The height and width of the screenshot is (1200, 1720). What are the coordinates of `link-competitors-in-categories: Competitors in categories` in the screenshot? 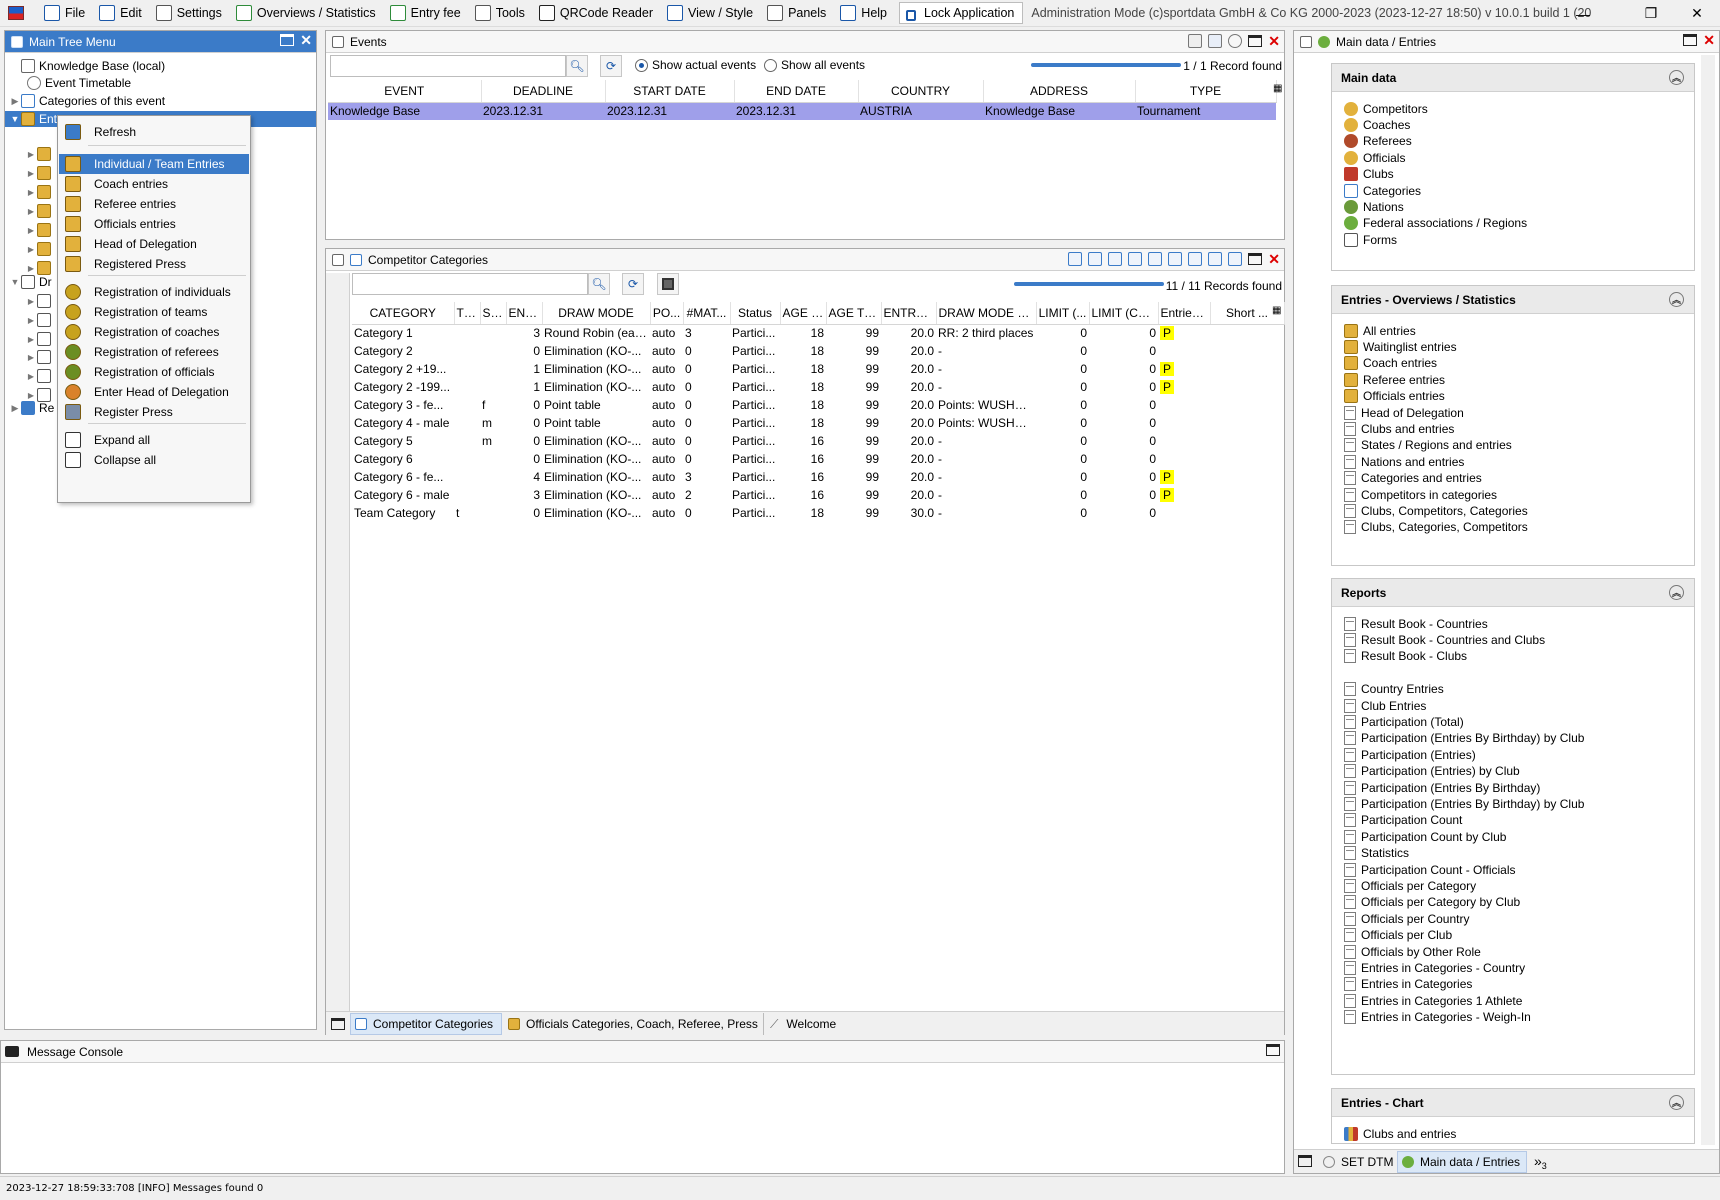 It's located at (1420, 494).